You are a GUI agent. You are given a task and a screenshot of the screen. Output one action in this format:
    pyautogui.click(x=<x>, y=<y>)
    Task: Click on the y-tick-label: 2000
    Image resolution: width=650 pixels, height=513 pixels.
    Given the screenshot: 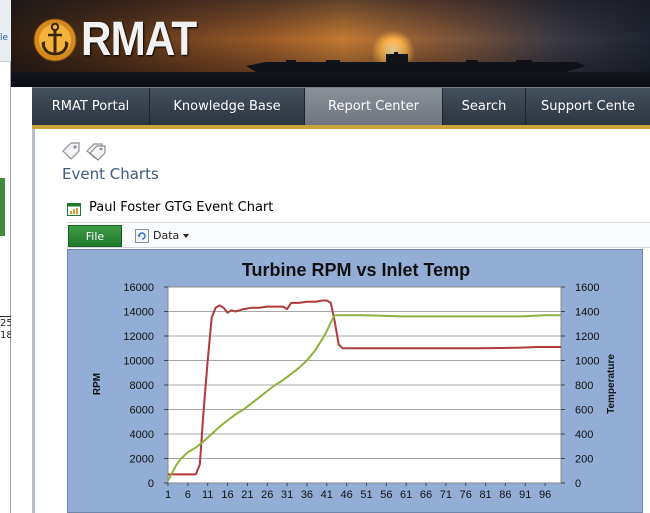 What is the action you would take?
    pyautogui.click(x=142, y=460)
    